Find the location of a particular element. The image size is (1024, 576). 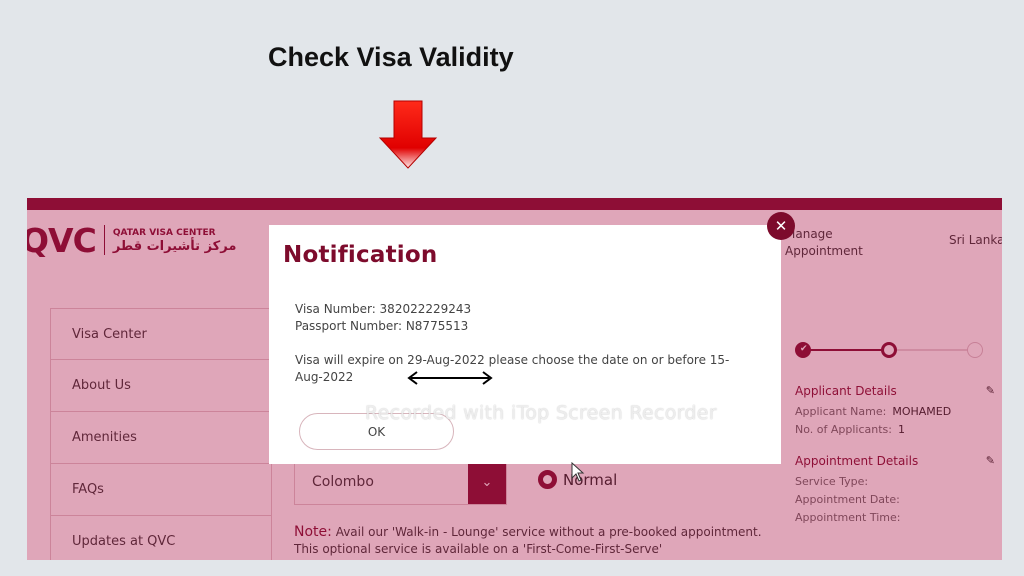

sidebar-item-visa-center: Visa Center is located at coordinates (161, 334).